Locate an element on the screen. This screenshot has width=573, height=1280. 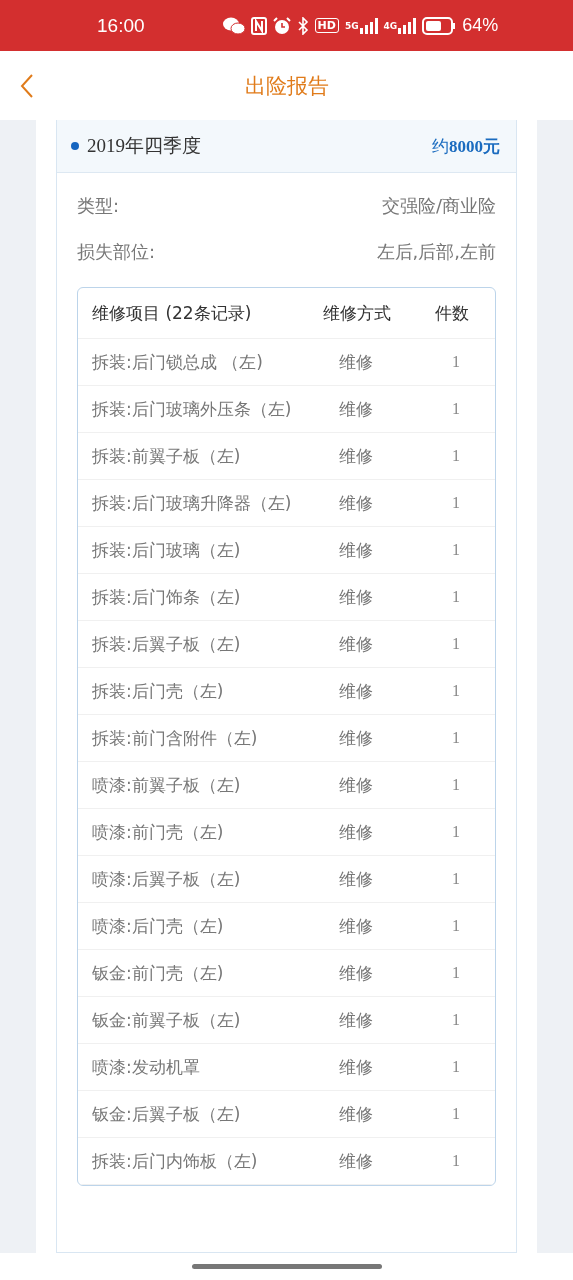
table-cell-text: 拆装:后门玻璃升降器（左) is located at coordinates (192, 503).